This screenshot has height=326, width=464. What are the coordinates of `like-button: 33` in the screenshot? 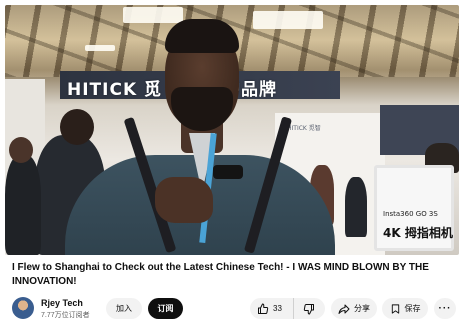 It's located at (272, 308).